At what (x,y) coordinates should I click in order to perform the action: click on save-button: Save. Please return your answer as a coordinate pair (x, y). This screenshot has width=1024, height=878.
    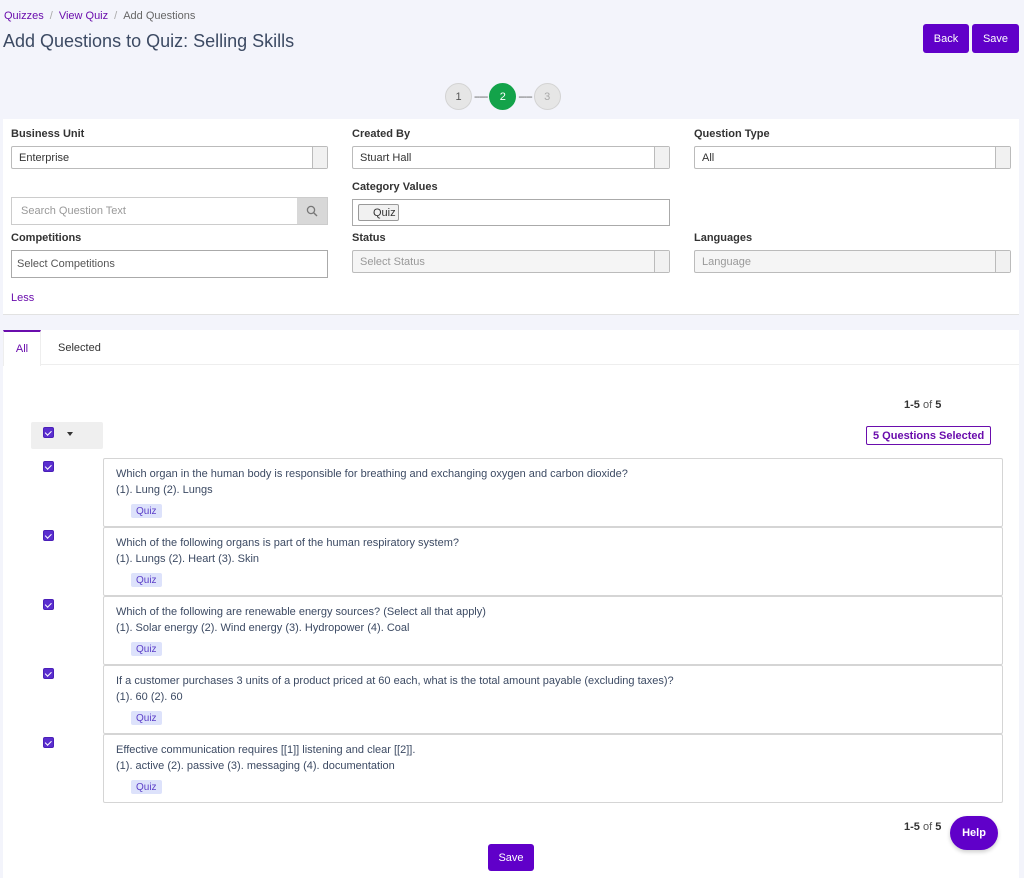
    Looking at the image, I should click on (995, 38).